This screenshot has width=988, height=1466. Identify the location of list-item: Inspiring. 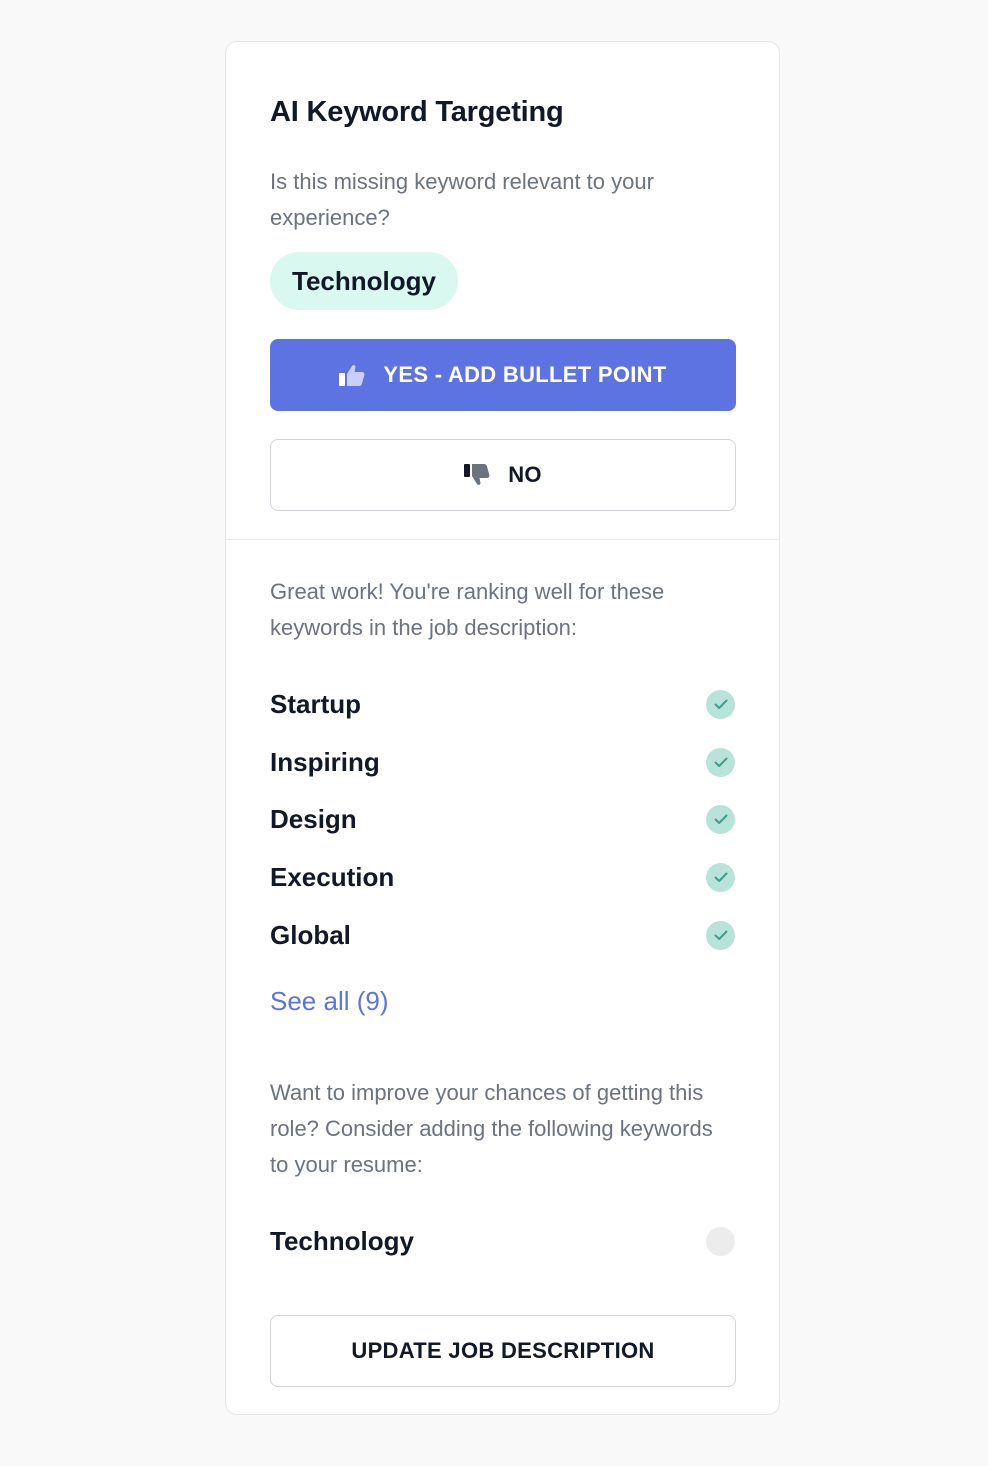
(502, 763).